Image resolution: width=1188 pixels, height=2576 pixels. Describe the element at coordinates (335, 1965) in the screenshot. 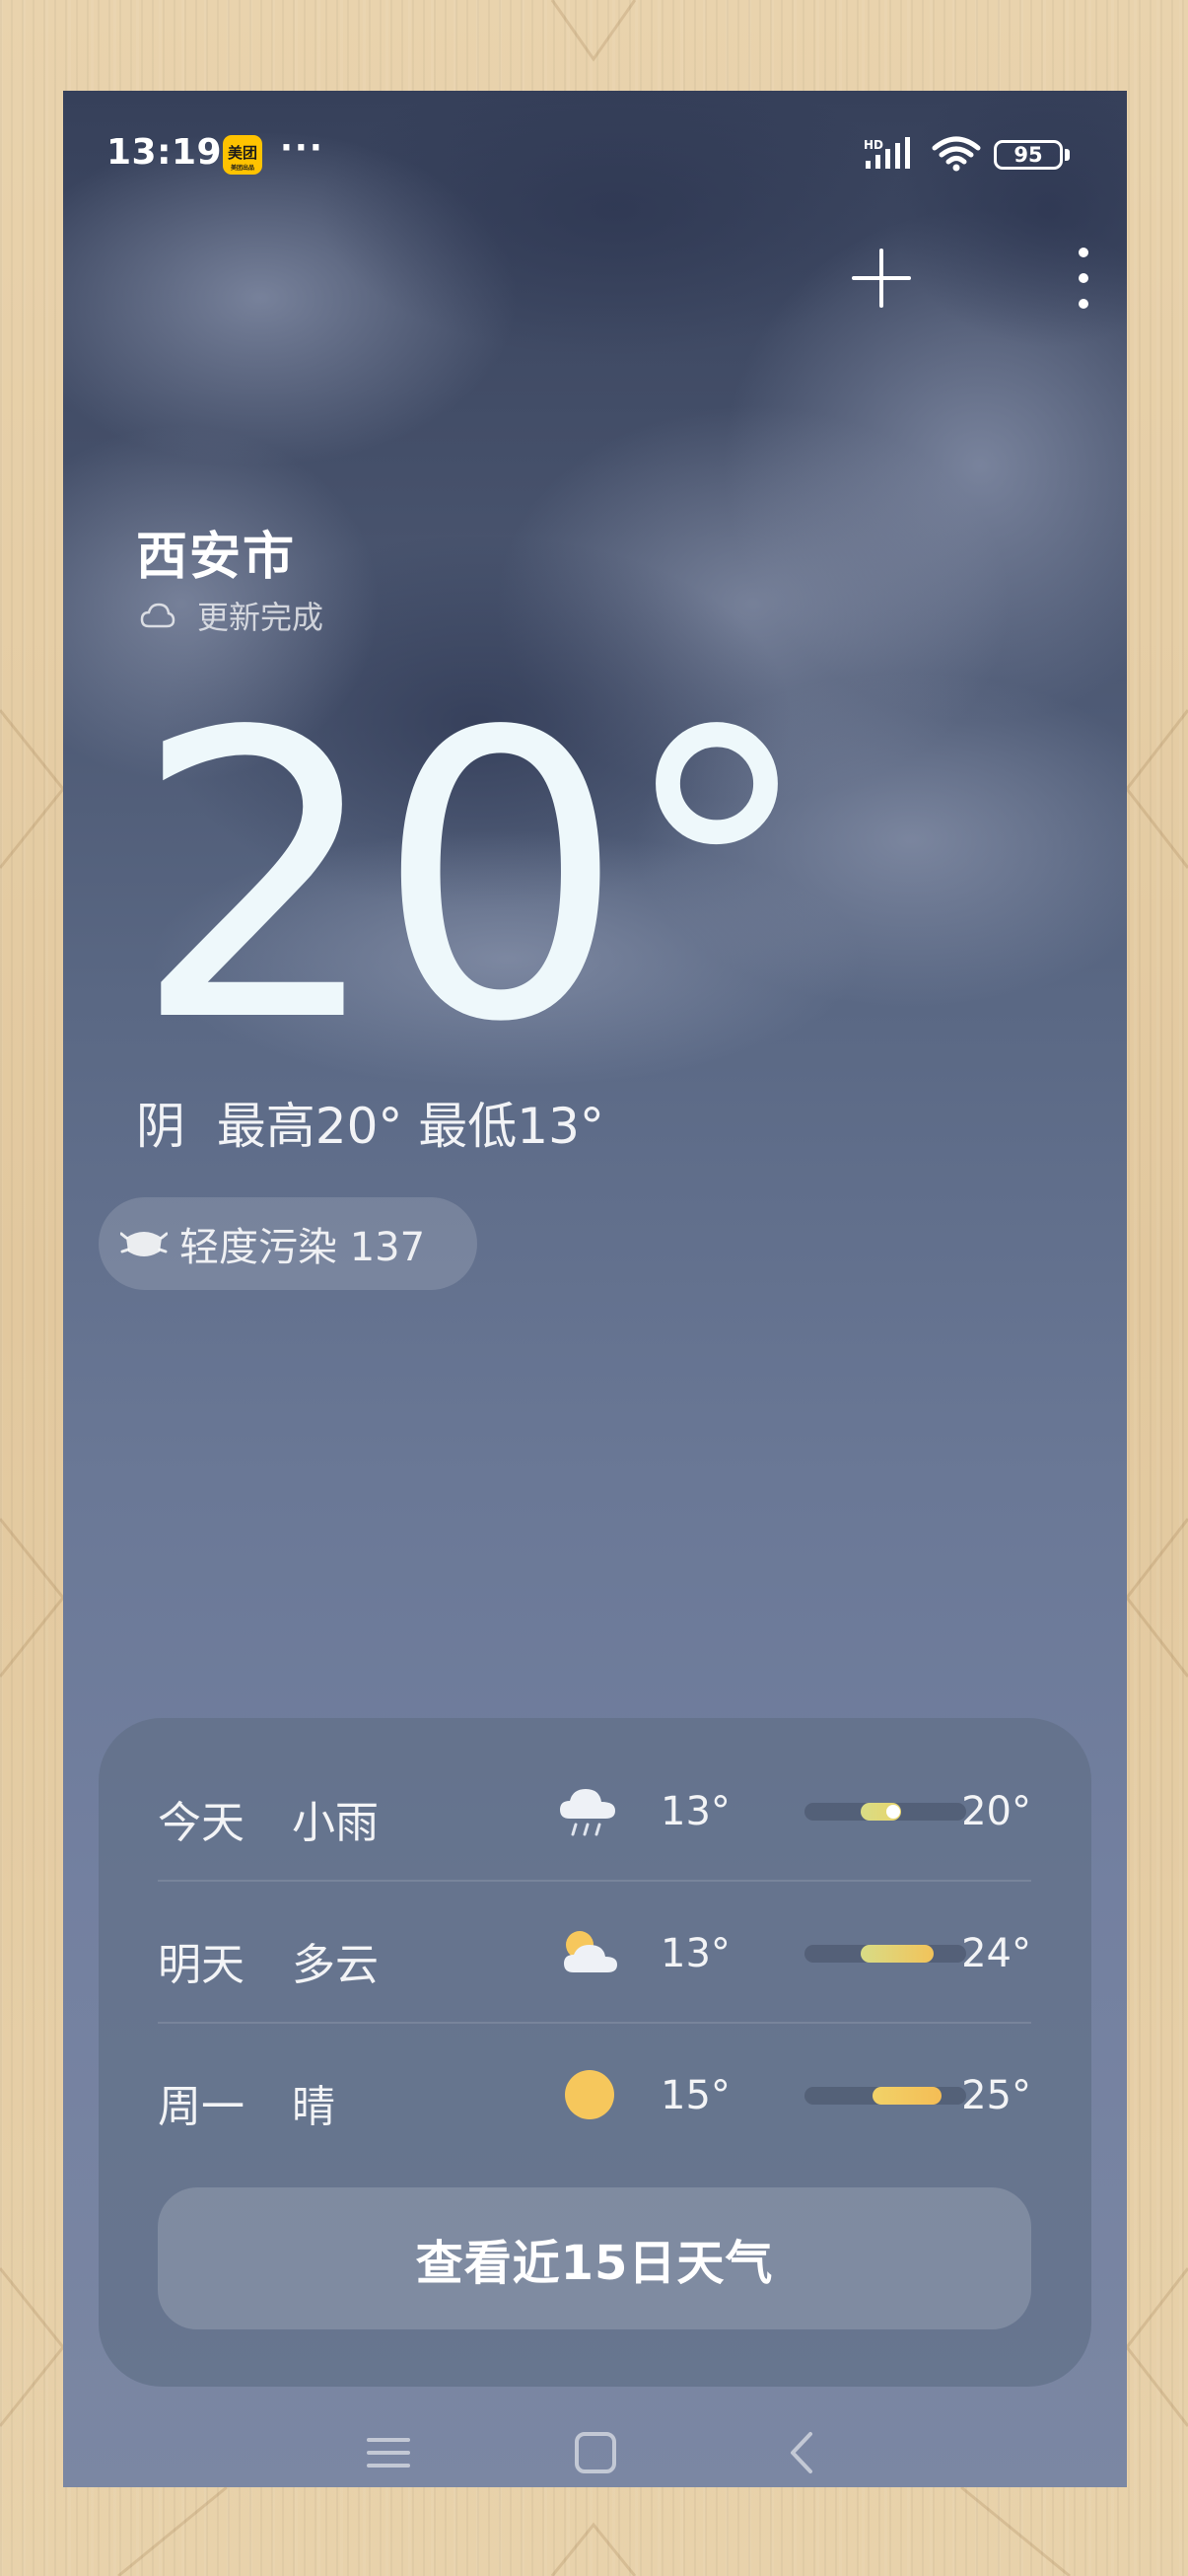

I see `forecast-condition: 多云` at that location.